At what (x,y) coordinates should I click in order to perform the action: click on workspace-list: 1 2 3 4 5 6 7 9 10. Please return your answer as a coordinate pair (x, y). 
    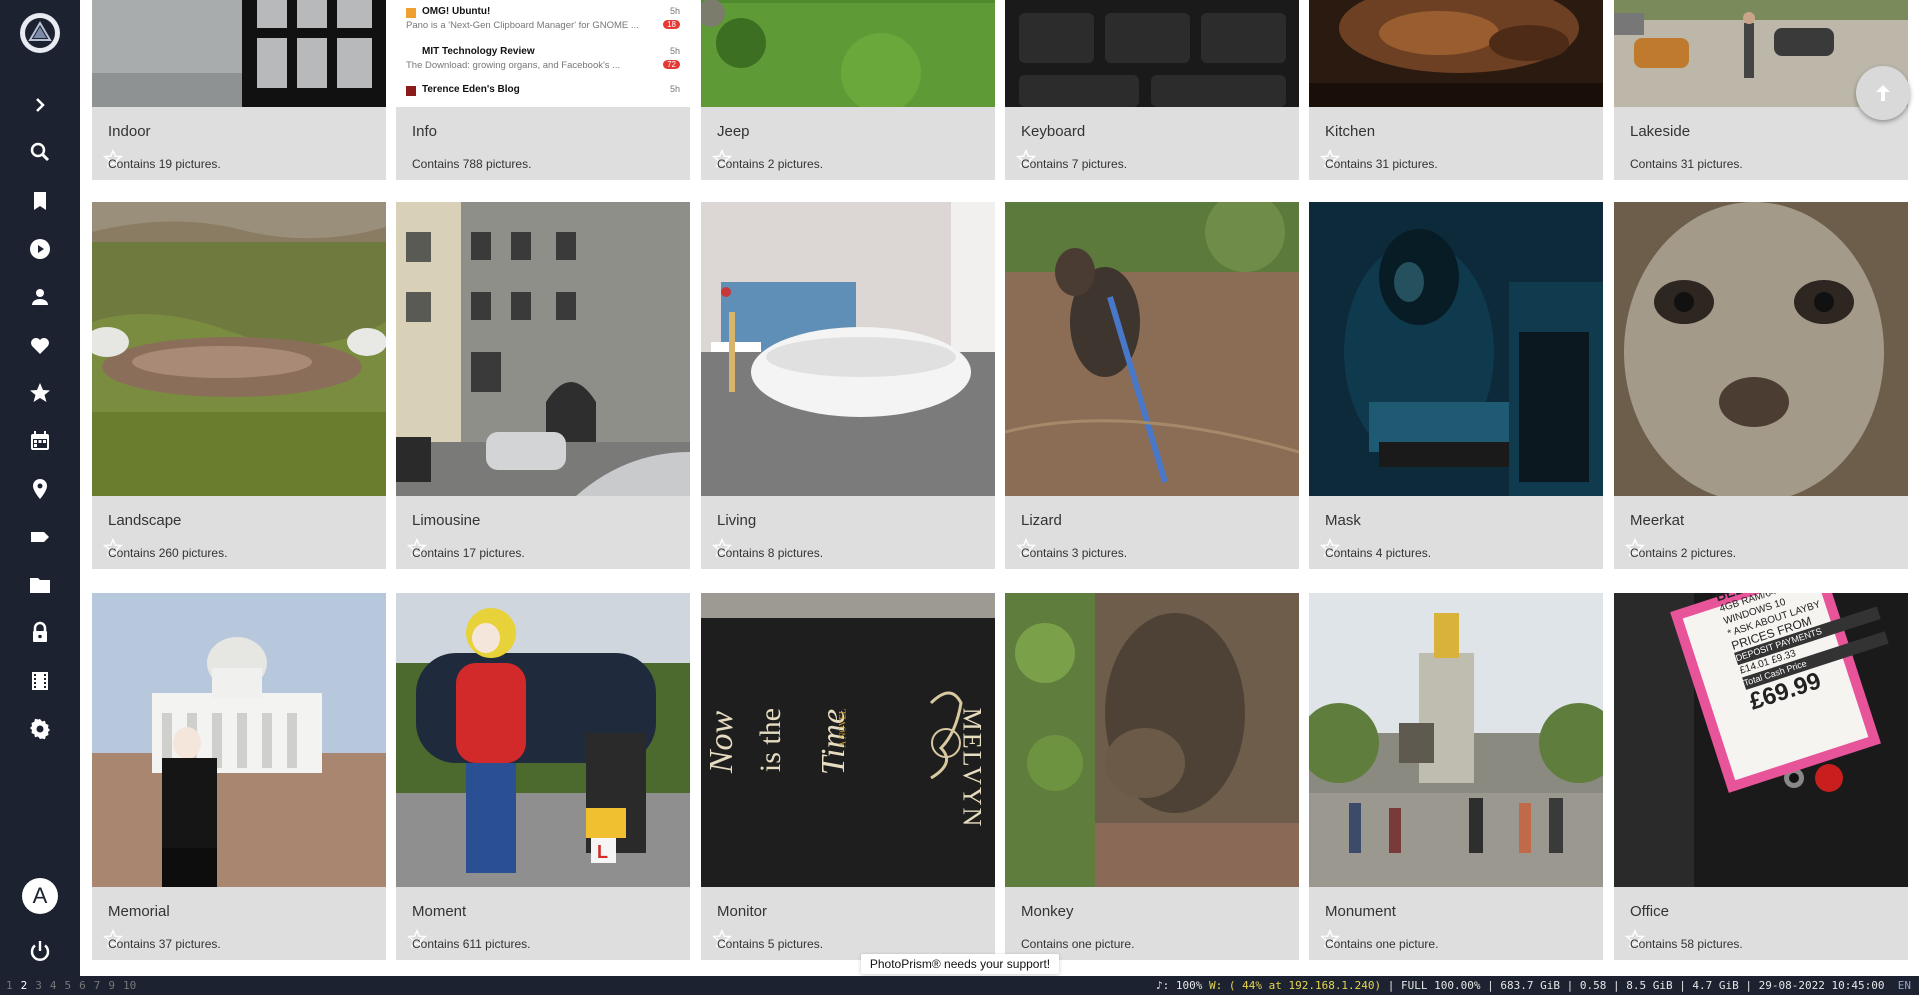
    Looking at the image, I should click on (71, 985).